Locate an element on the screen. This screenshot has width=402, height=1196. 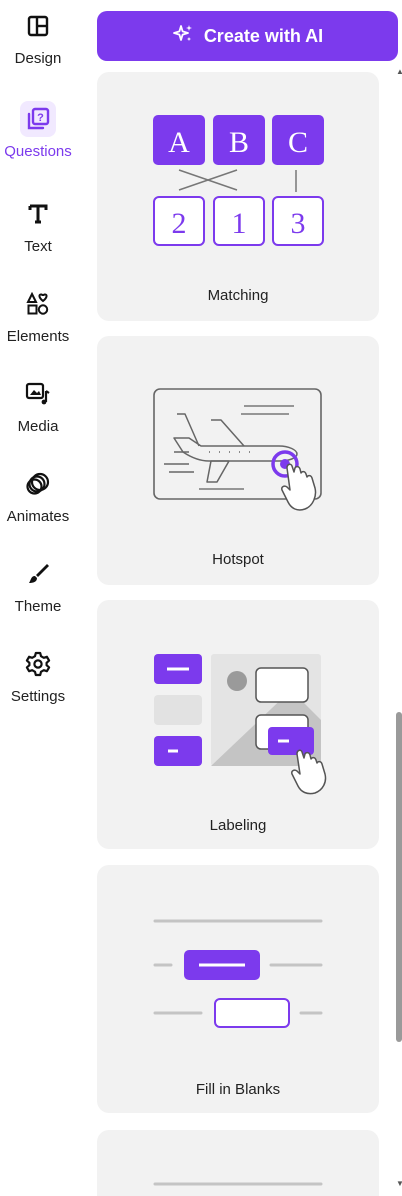
sidebar-item-animates: Animates is located at coordinates (38, 500).